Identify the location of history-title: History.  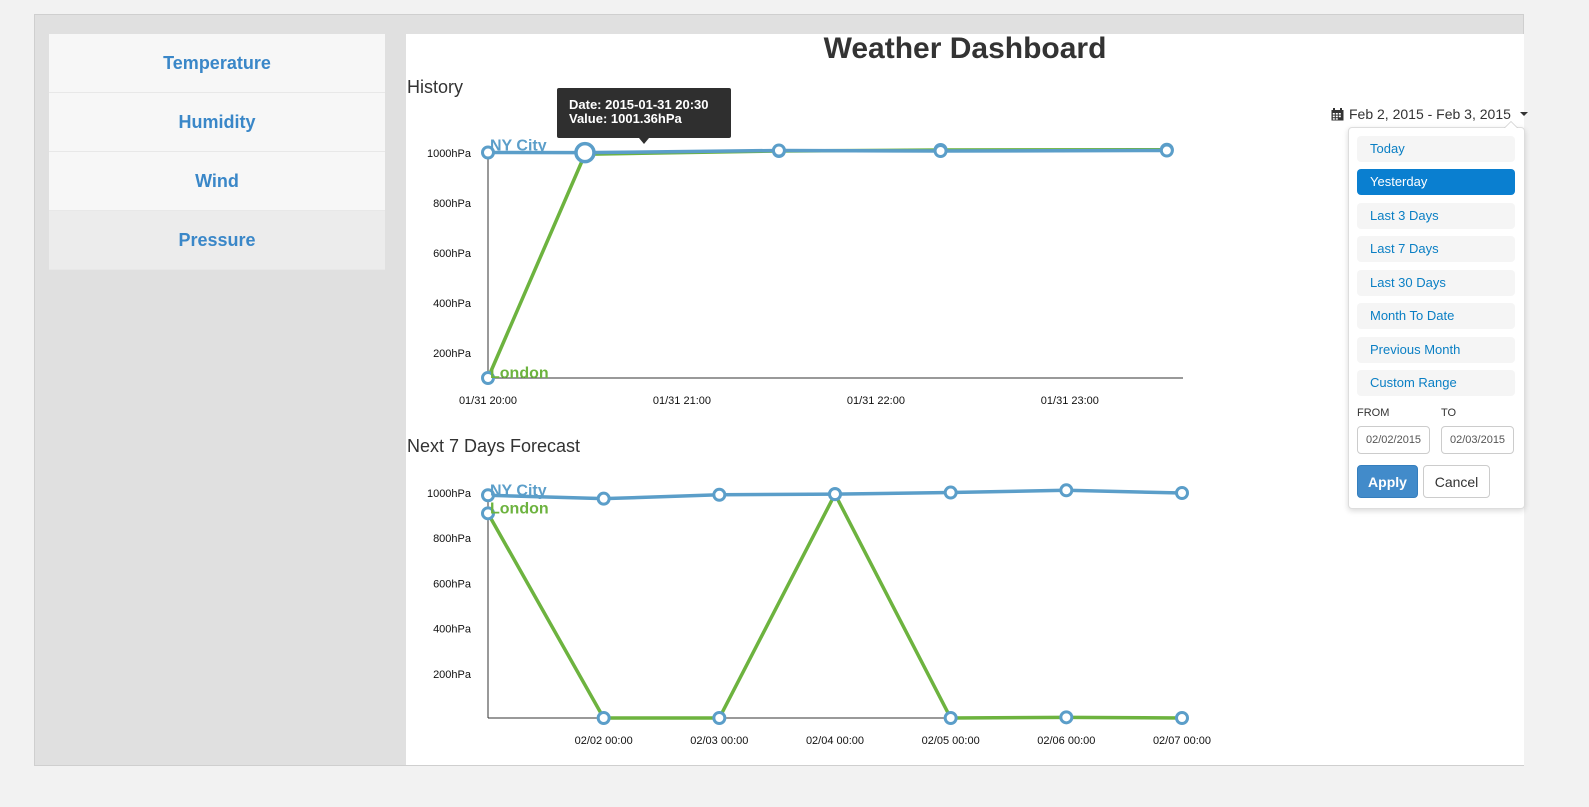
(435, 87).